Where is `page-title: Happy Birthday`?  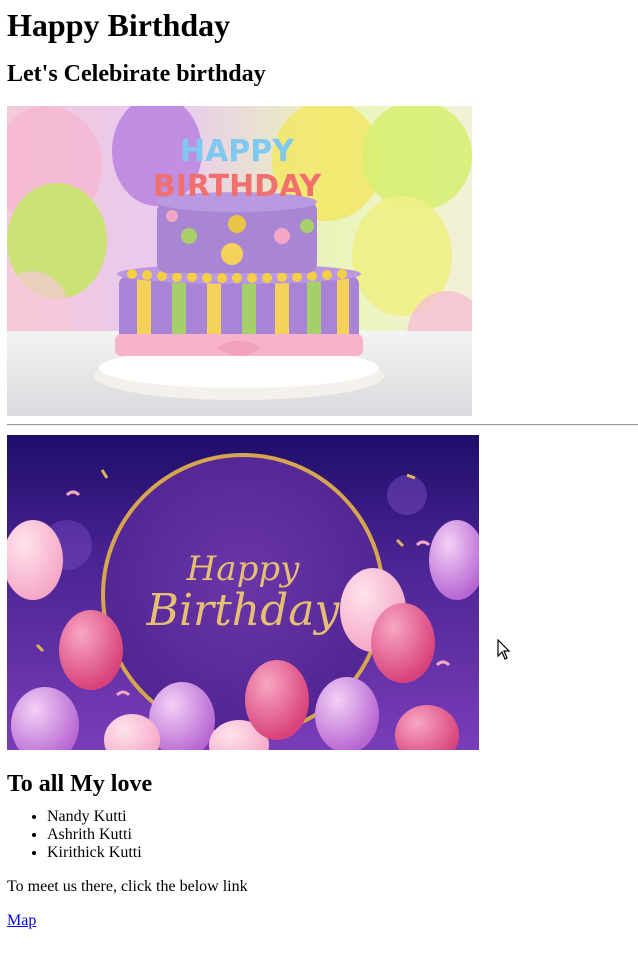 page-title: Happy Birthday is located at coordinates (119, 25).